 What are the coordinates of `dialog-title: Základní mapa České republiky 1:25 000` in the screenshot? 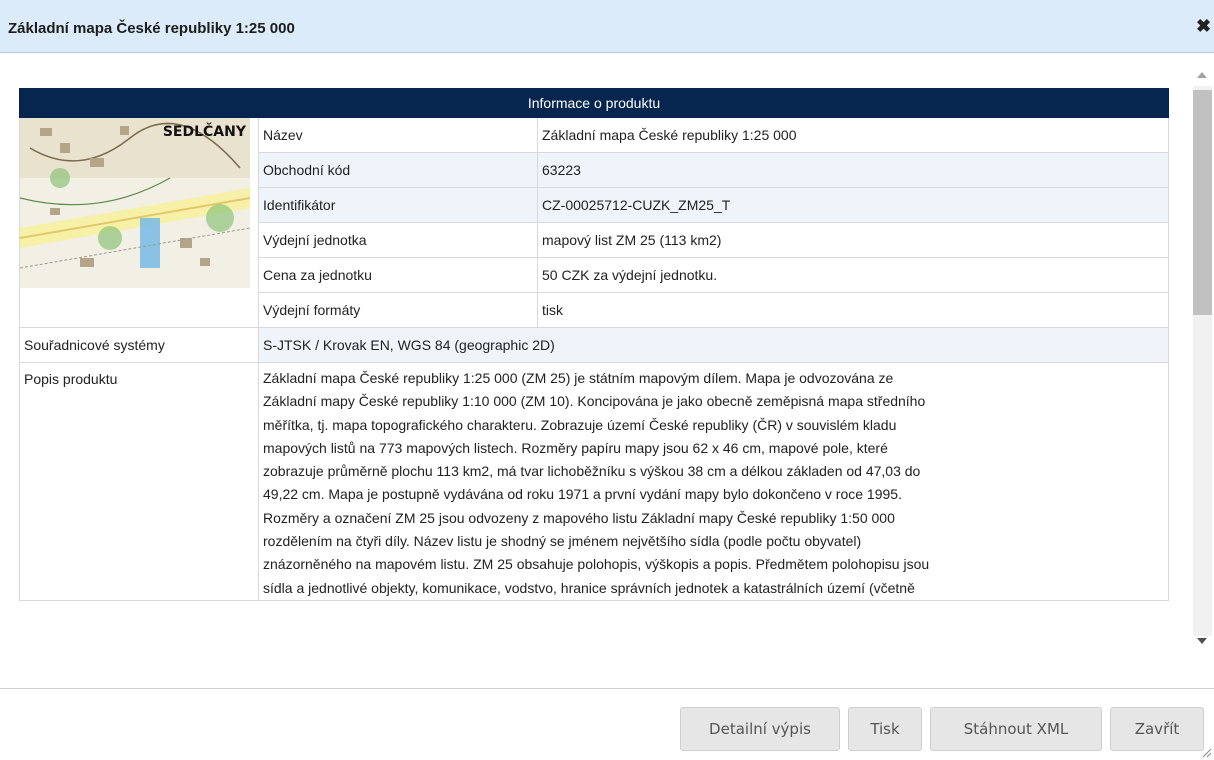 It's located at (151, 28).